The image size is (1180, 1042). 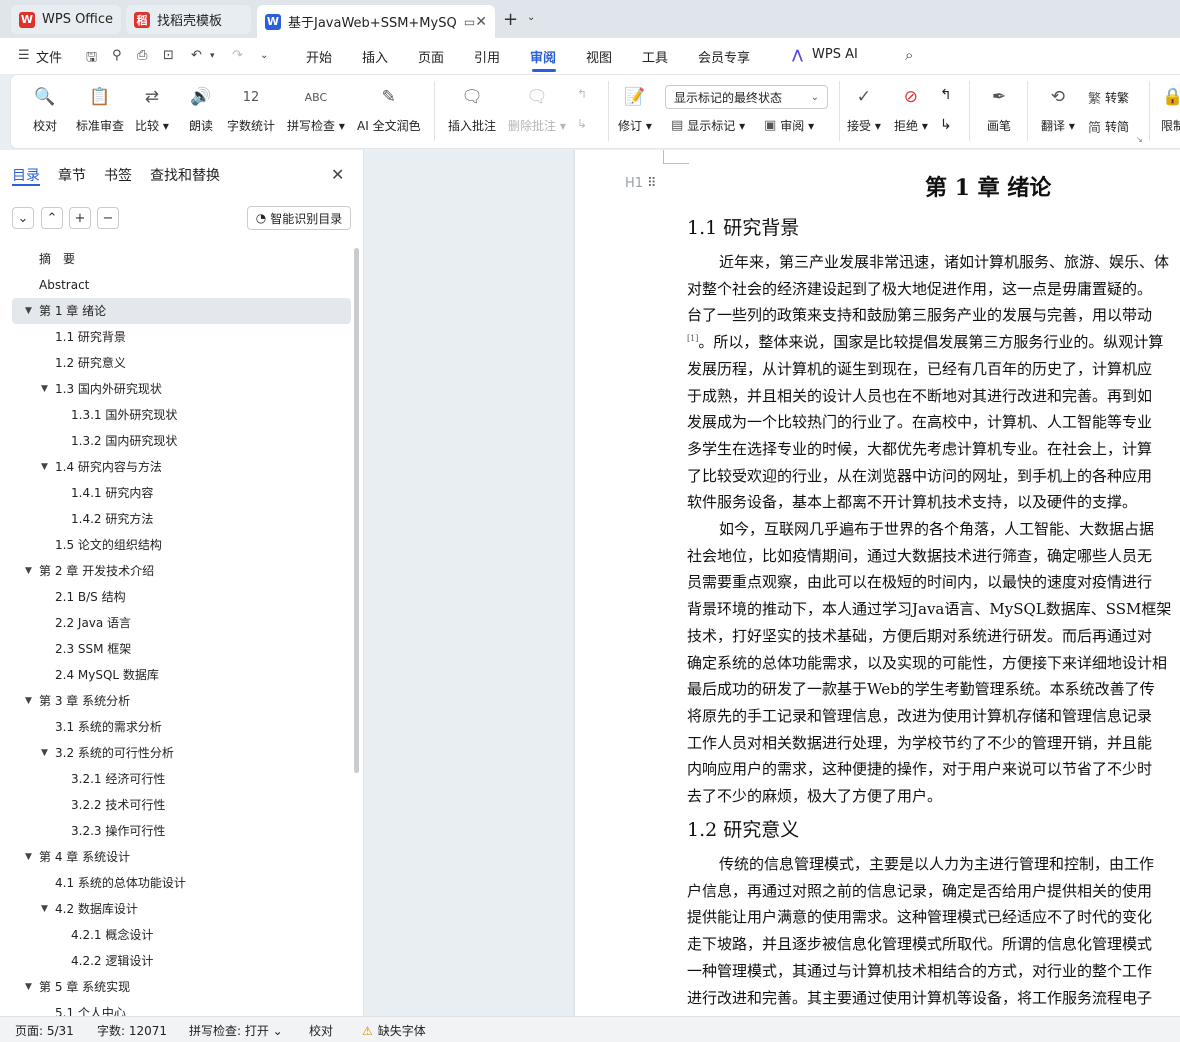 What do you see at coordinates (176, 779) in the screenshot?
I see `toc-item: 3.2.1 经济可行性` at bounding box center [176, 779].